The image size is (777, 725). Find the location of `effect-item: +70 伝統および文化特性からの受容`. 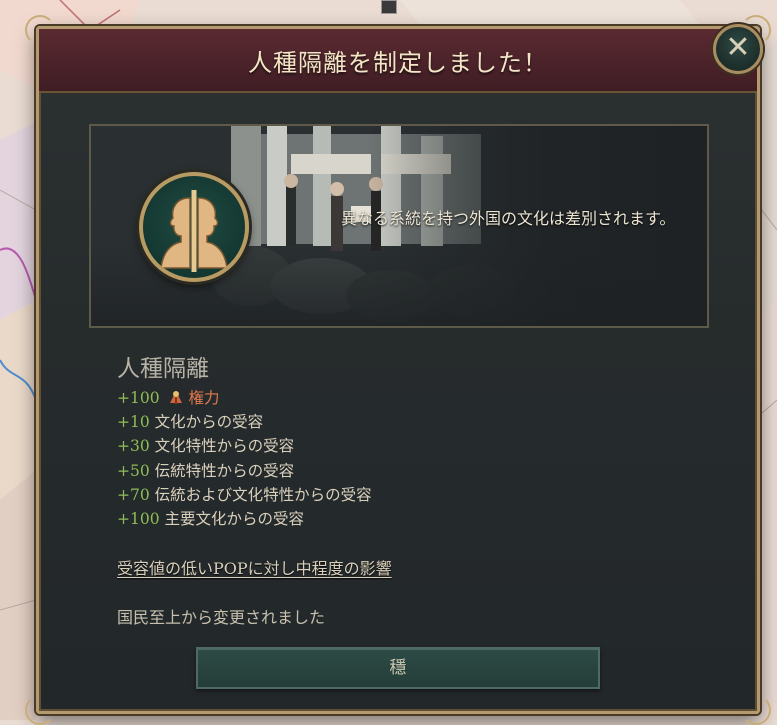

effect-item: +70 伝統および文化特性からの受容 is located at coordinates (244, 495).